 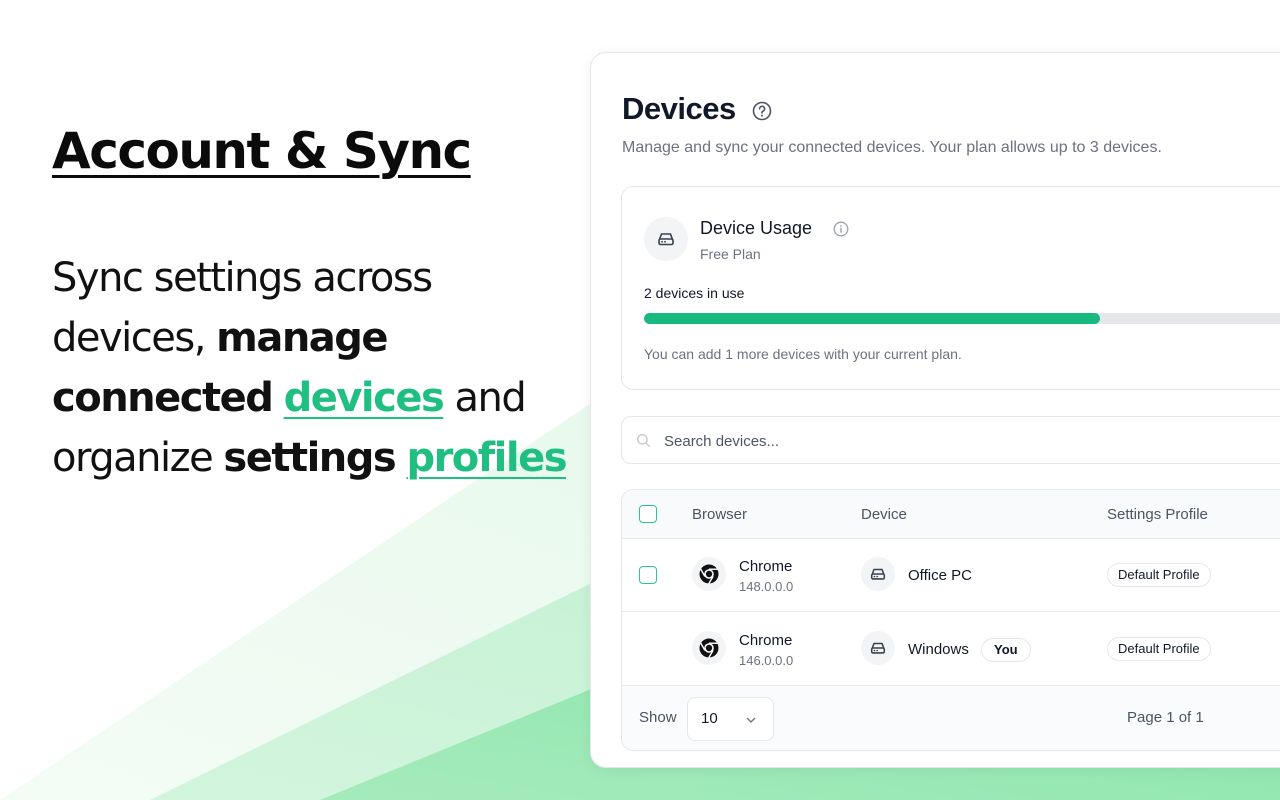 I want to click on promo-title: Account & Sync, so click(x=262, y=151).